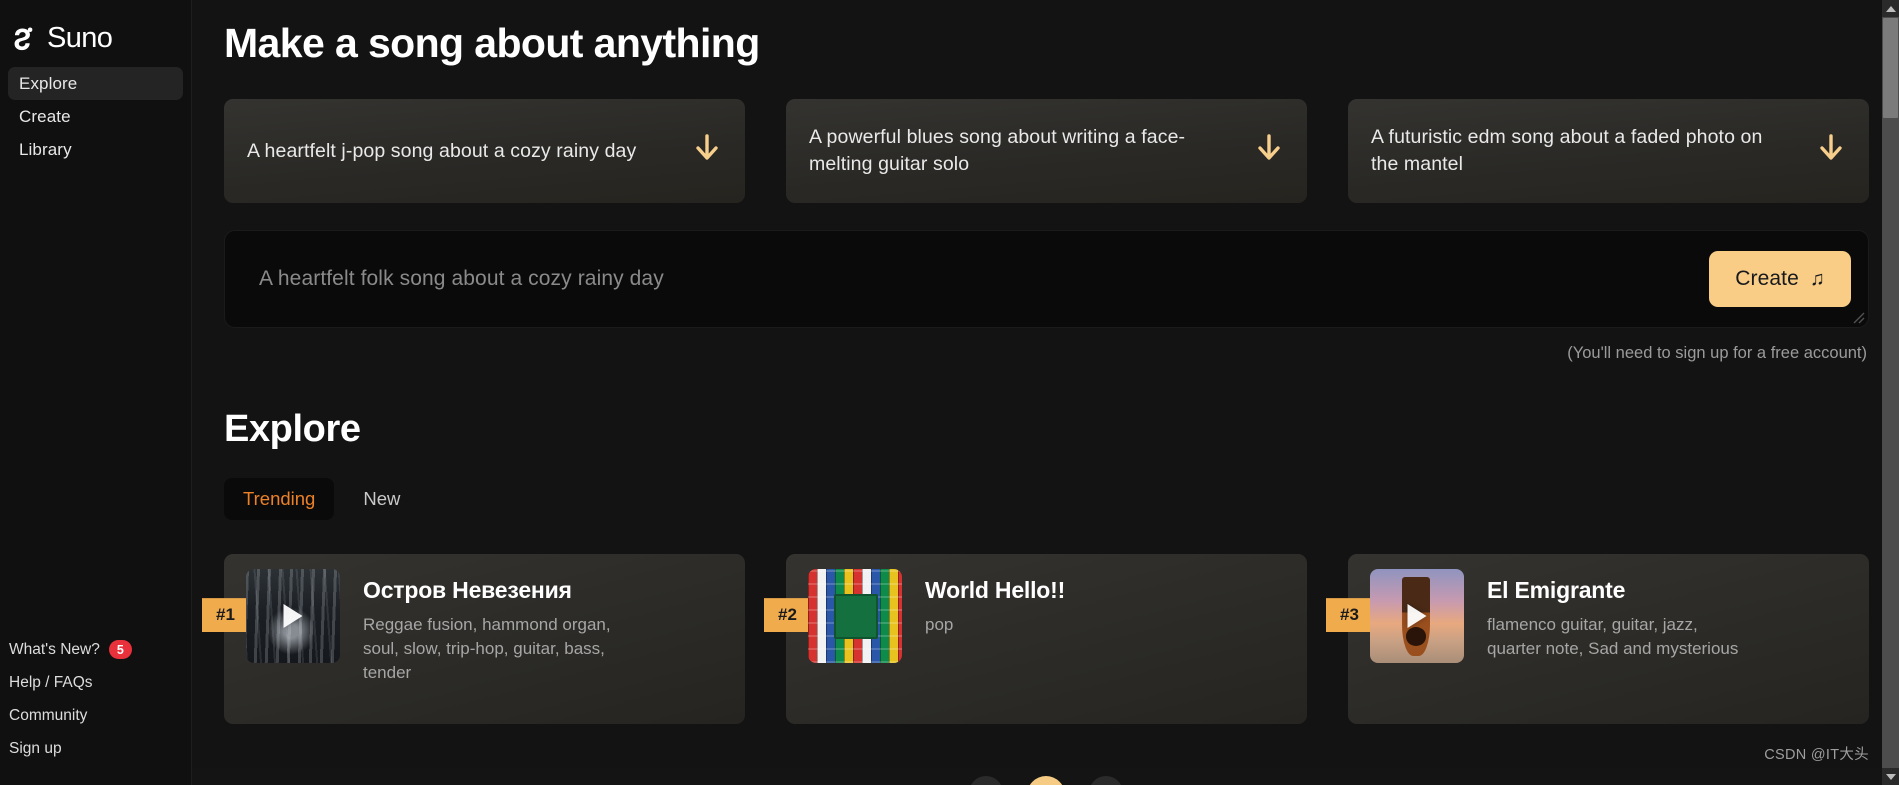  I want to click on suno-wave-logo-icon, so click(23, 38).